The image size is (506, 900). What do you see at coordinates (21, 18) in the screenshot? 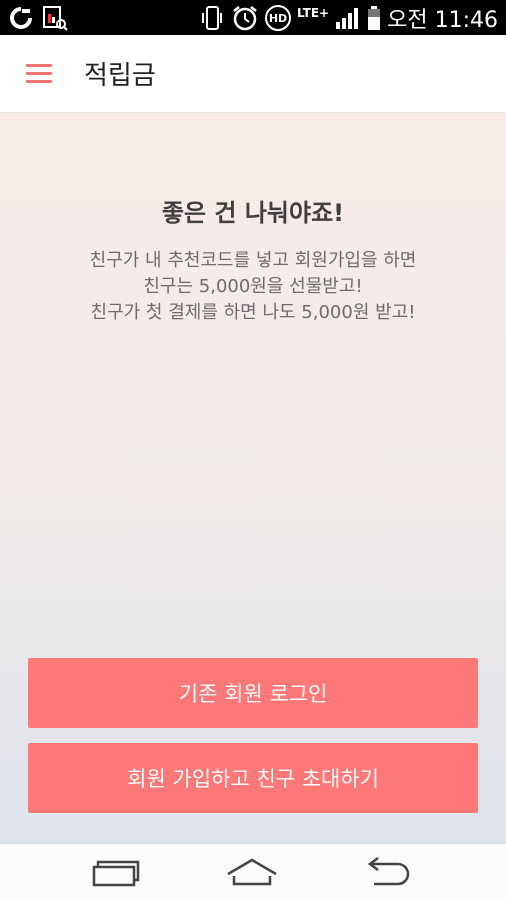
I see `carrier-logo-icon` at bounding box center [21, 18].